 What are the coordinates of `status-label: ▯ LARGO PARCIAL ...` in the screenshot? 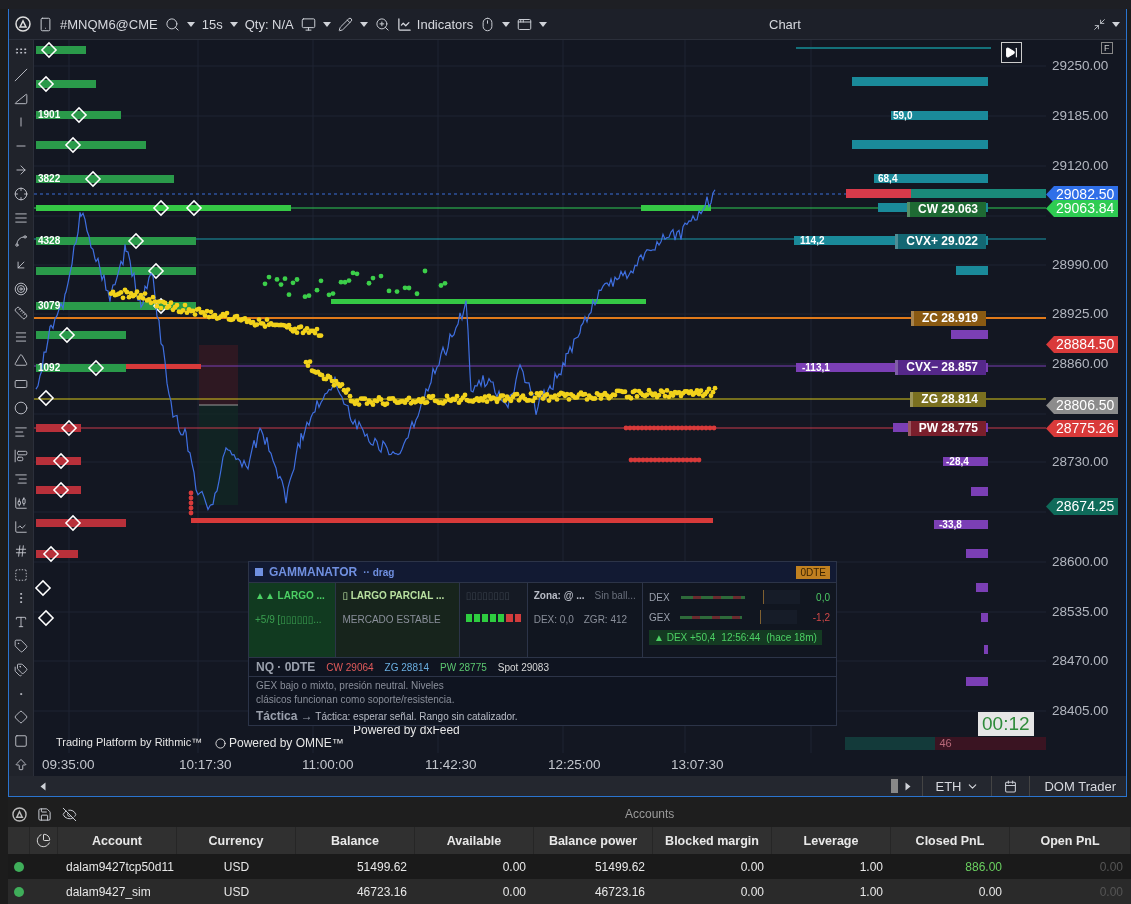 It's located at (394, 595).